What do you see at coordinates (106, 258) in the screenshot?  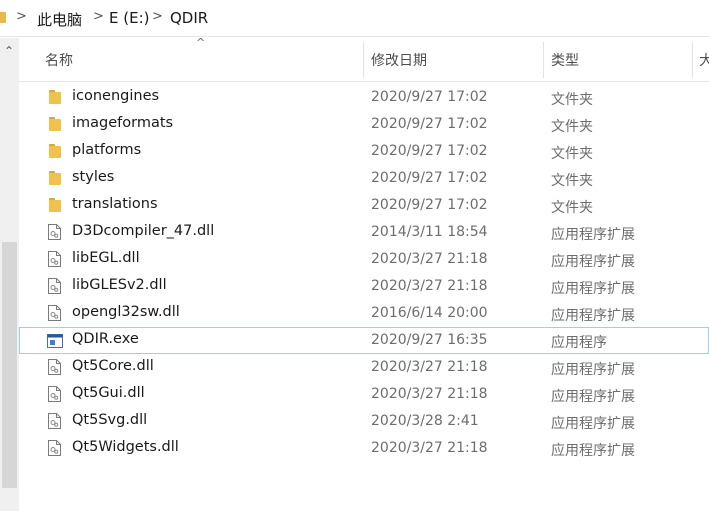 I see `file-name: libEGL.dll` at bounding box center [106, 258].